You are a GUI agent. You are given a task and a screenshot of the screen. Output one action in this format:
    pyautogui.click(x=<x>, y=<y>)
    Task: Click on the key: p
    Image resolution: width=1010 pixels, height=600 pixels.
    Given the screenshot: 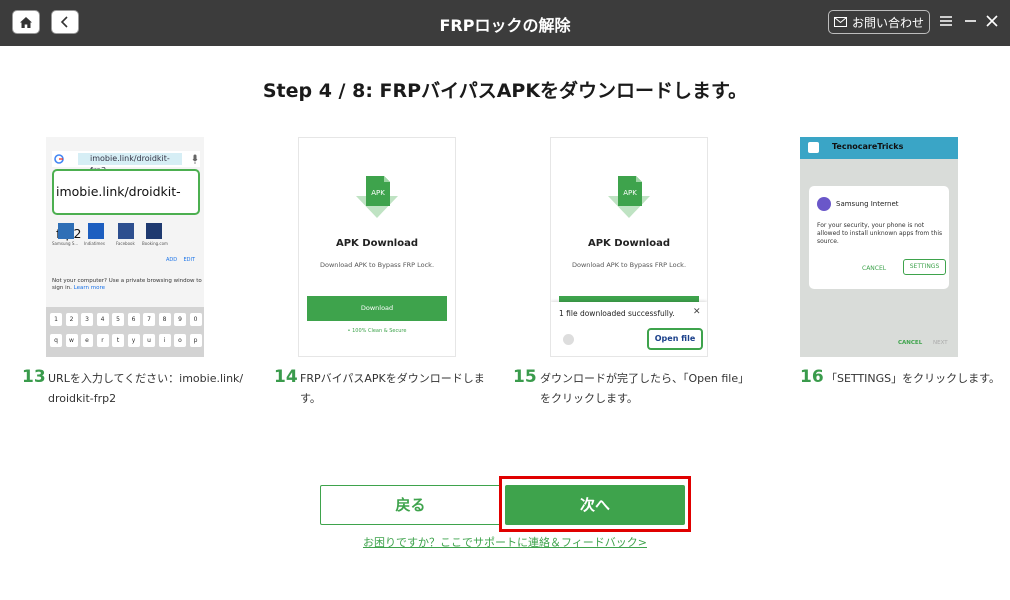 What is the action you would take?
    pyautogui.click(x=195, y=340)
    